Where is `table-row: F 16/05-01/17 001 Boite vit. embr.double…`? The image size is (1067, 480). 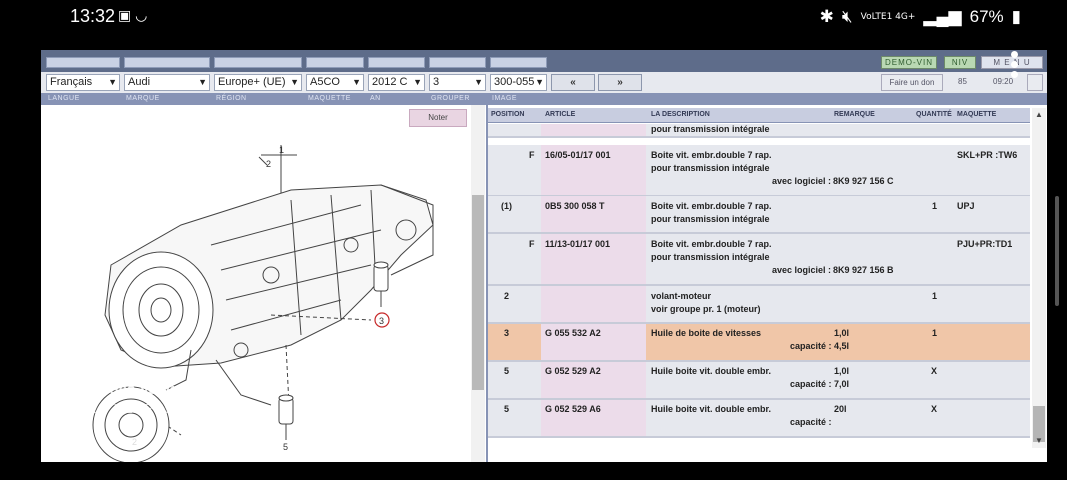
table-row: F 16/05-01/17 001 Boite vit. embr.double… is located at coordinates (759, 171).